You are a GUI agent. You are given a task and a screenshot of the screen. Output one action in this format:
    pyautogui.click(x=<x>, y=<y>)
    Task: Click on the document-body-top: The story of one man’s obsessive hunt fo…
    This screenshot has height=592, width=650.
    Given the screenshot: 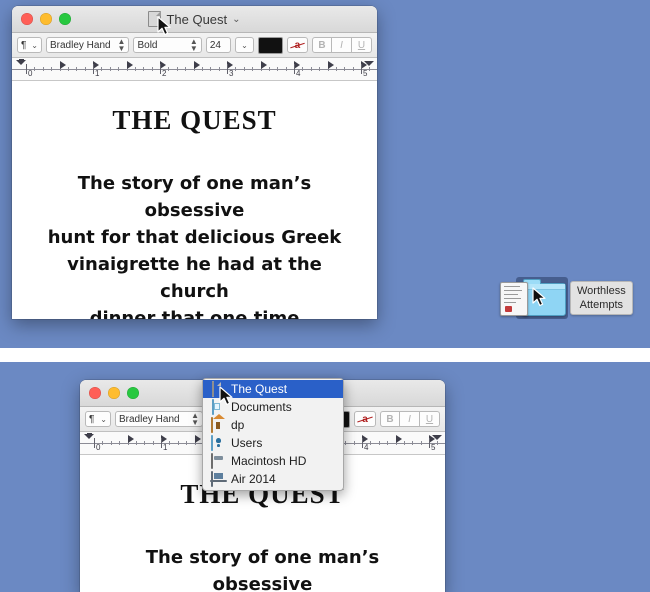 What is the action you would take?
    pyautogui.click(x=194, y=244)
    